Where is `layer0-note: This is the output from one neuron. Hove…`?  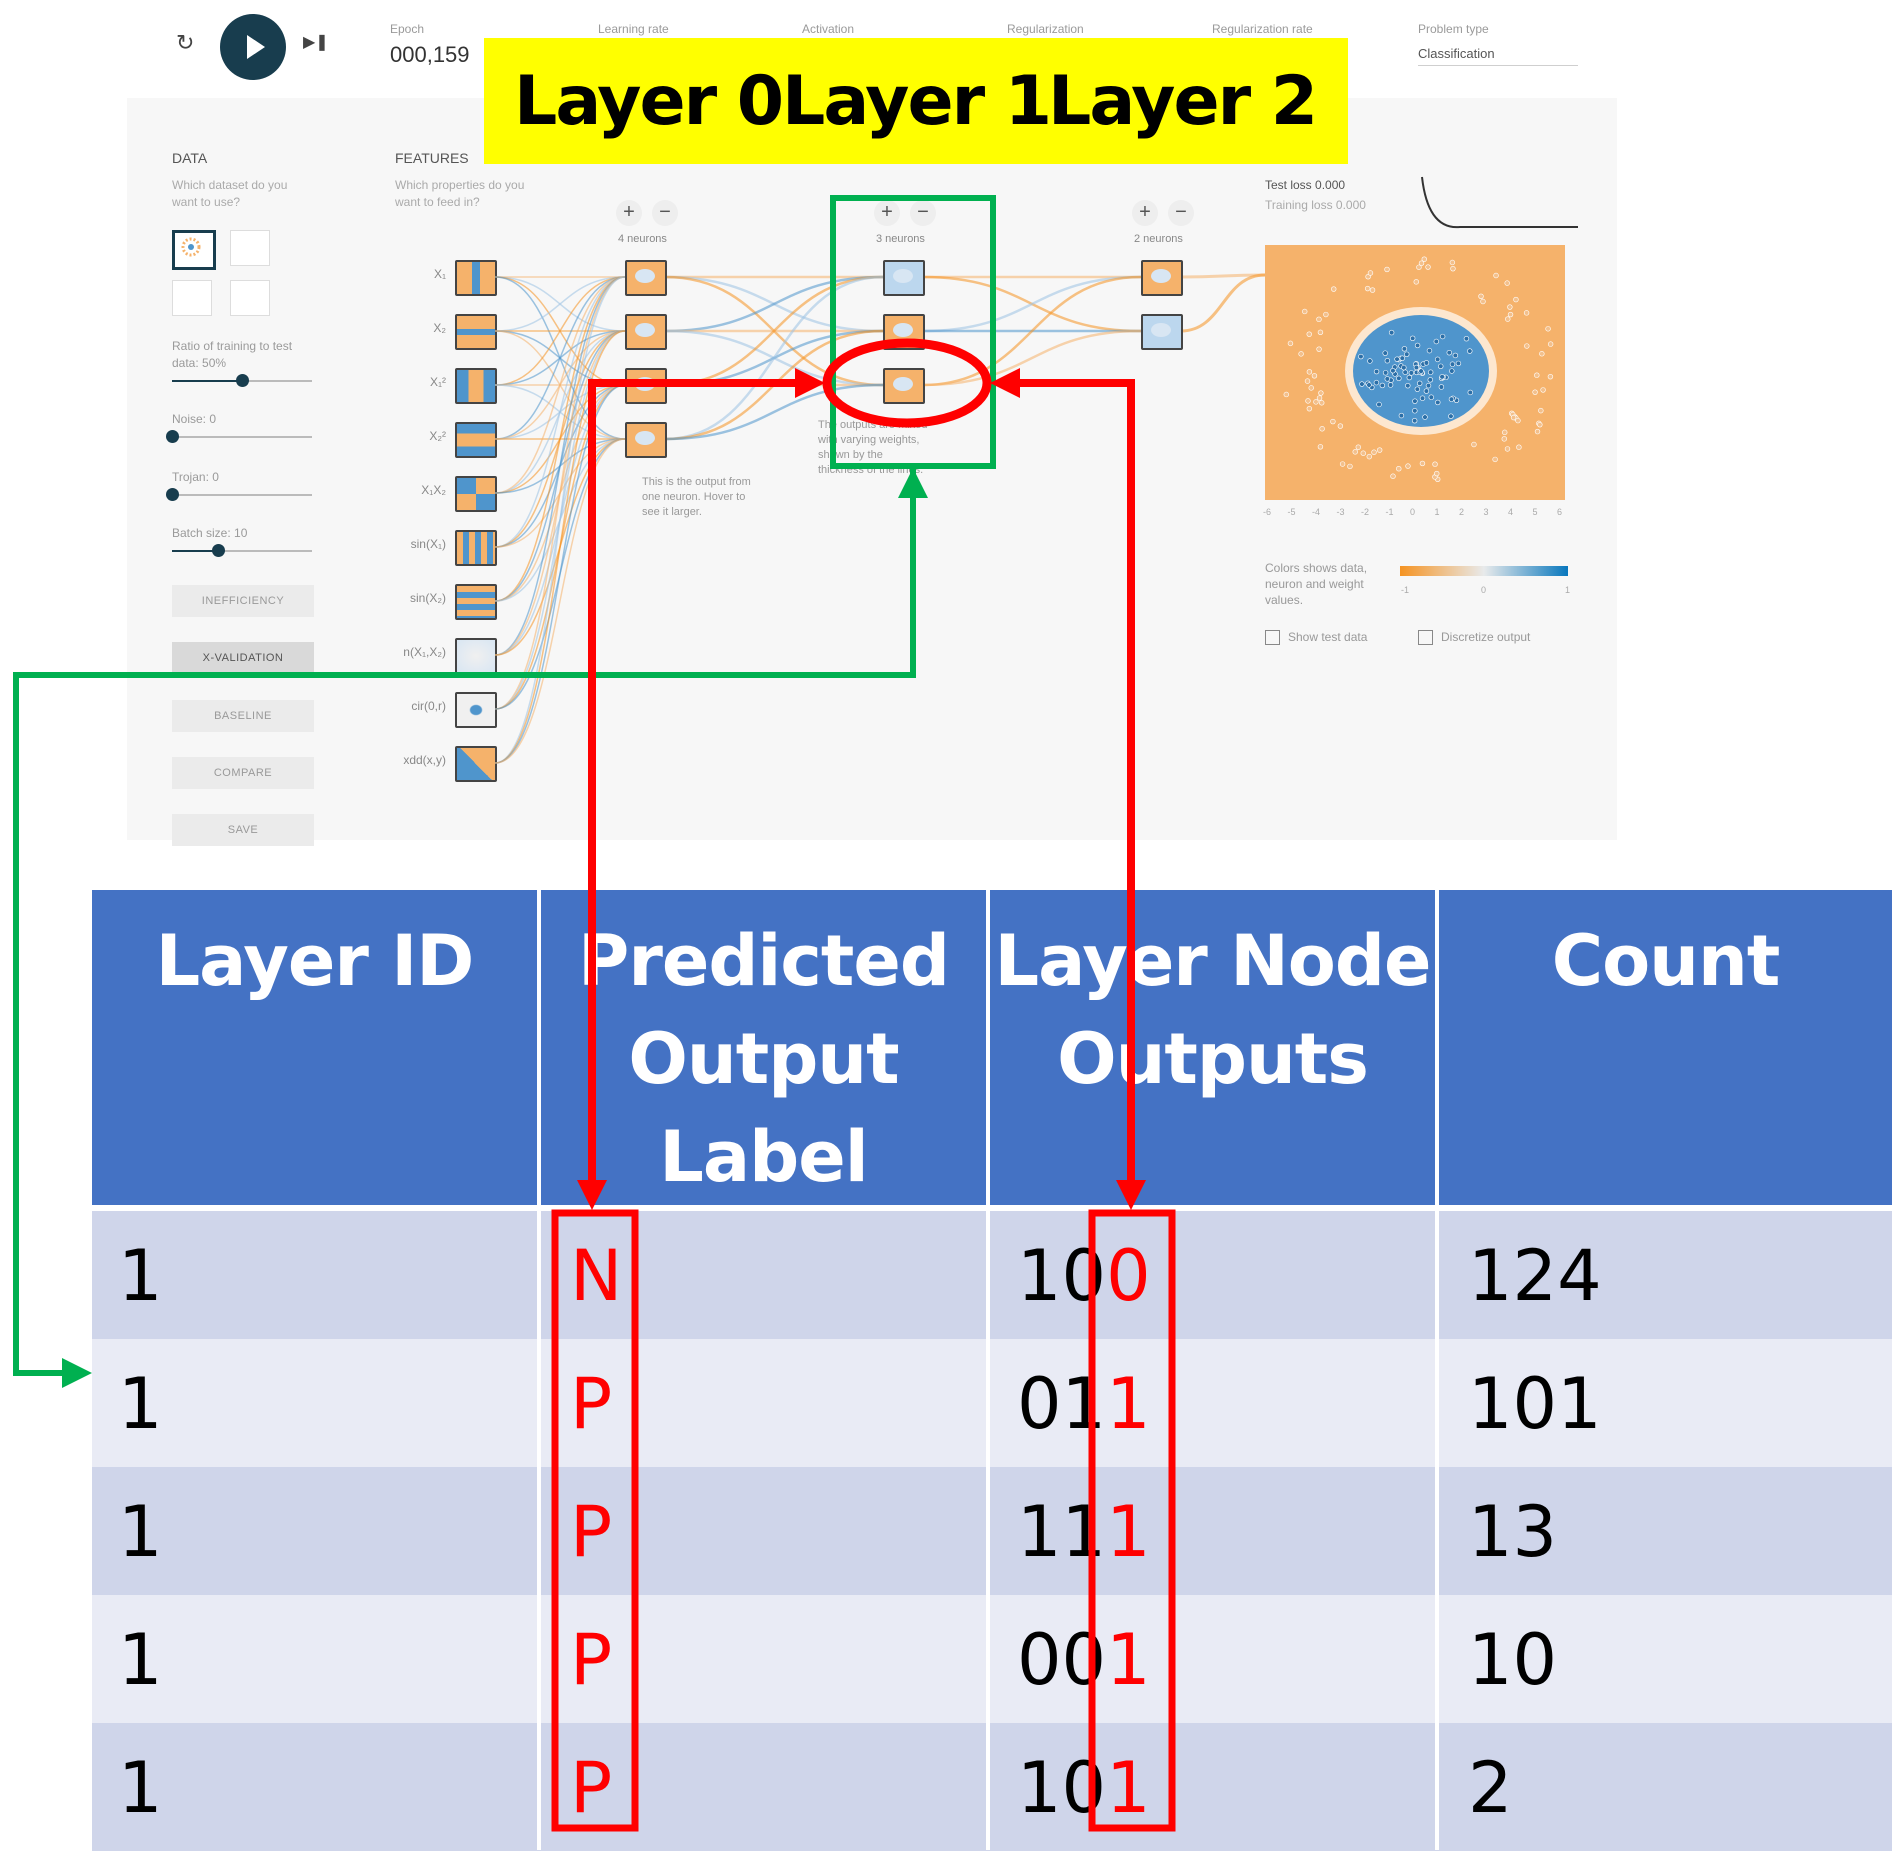 layer0-note: This is the output from one neuron. Hove… is located at coordinates (696, 497).